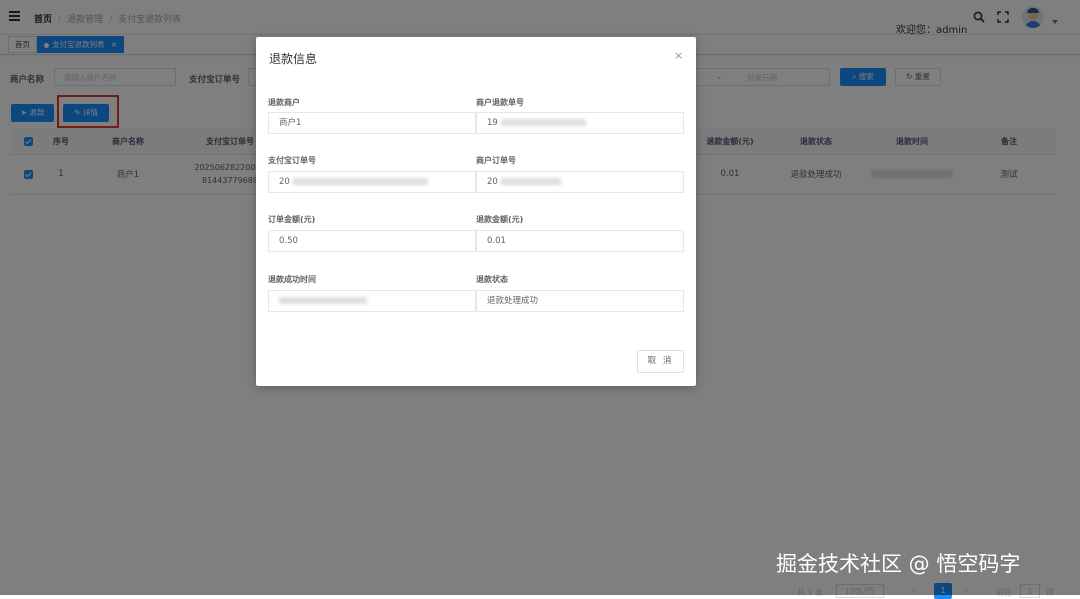  Describe the element at coordinates (293, 59) in the screenshot. I see `dialog-title: 退款信息` at that location.